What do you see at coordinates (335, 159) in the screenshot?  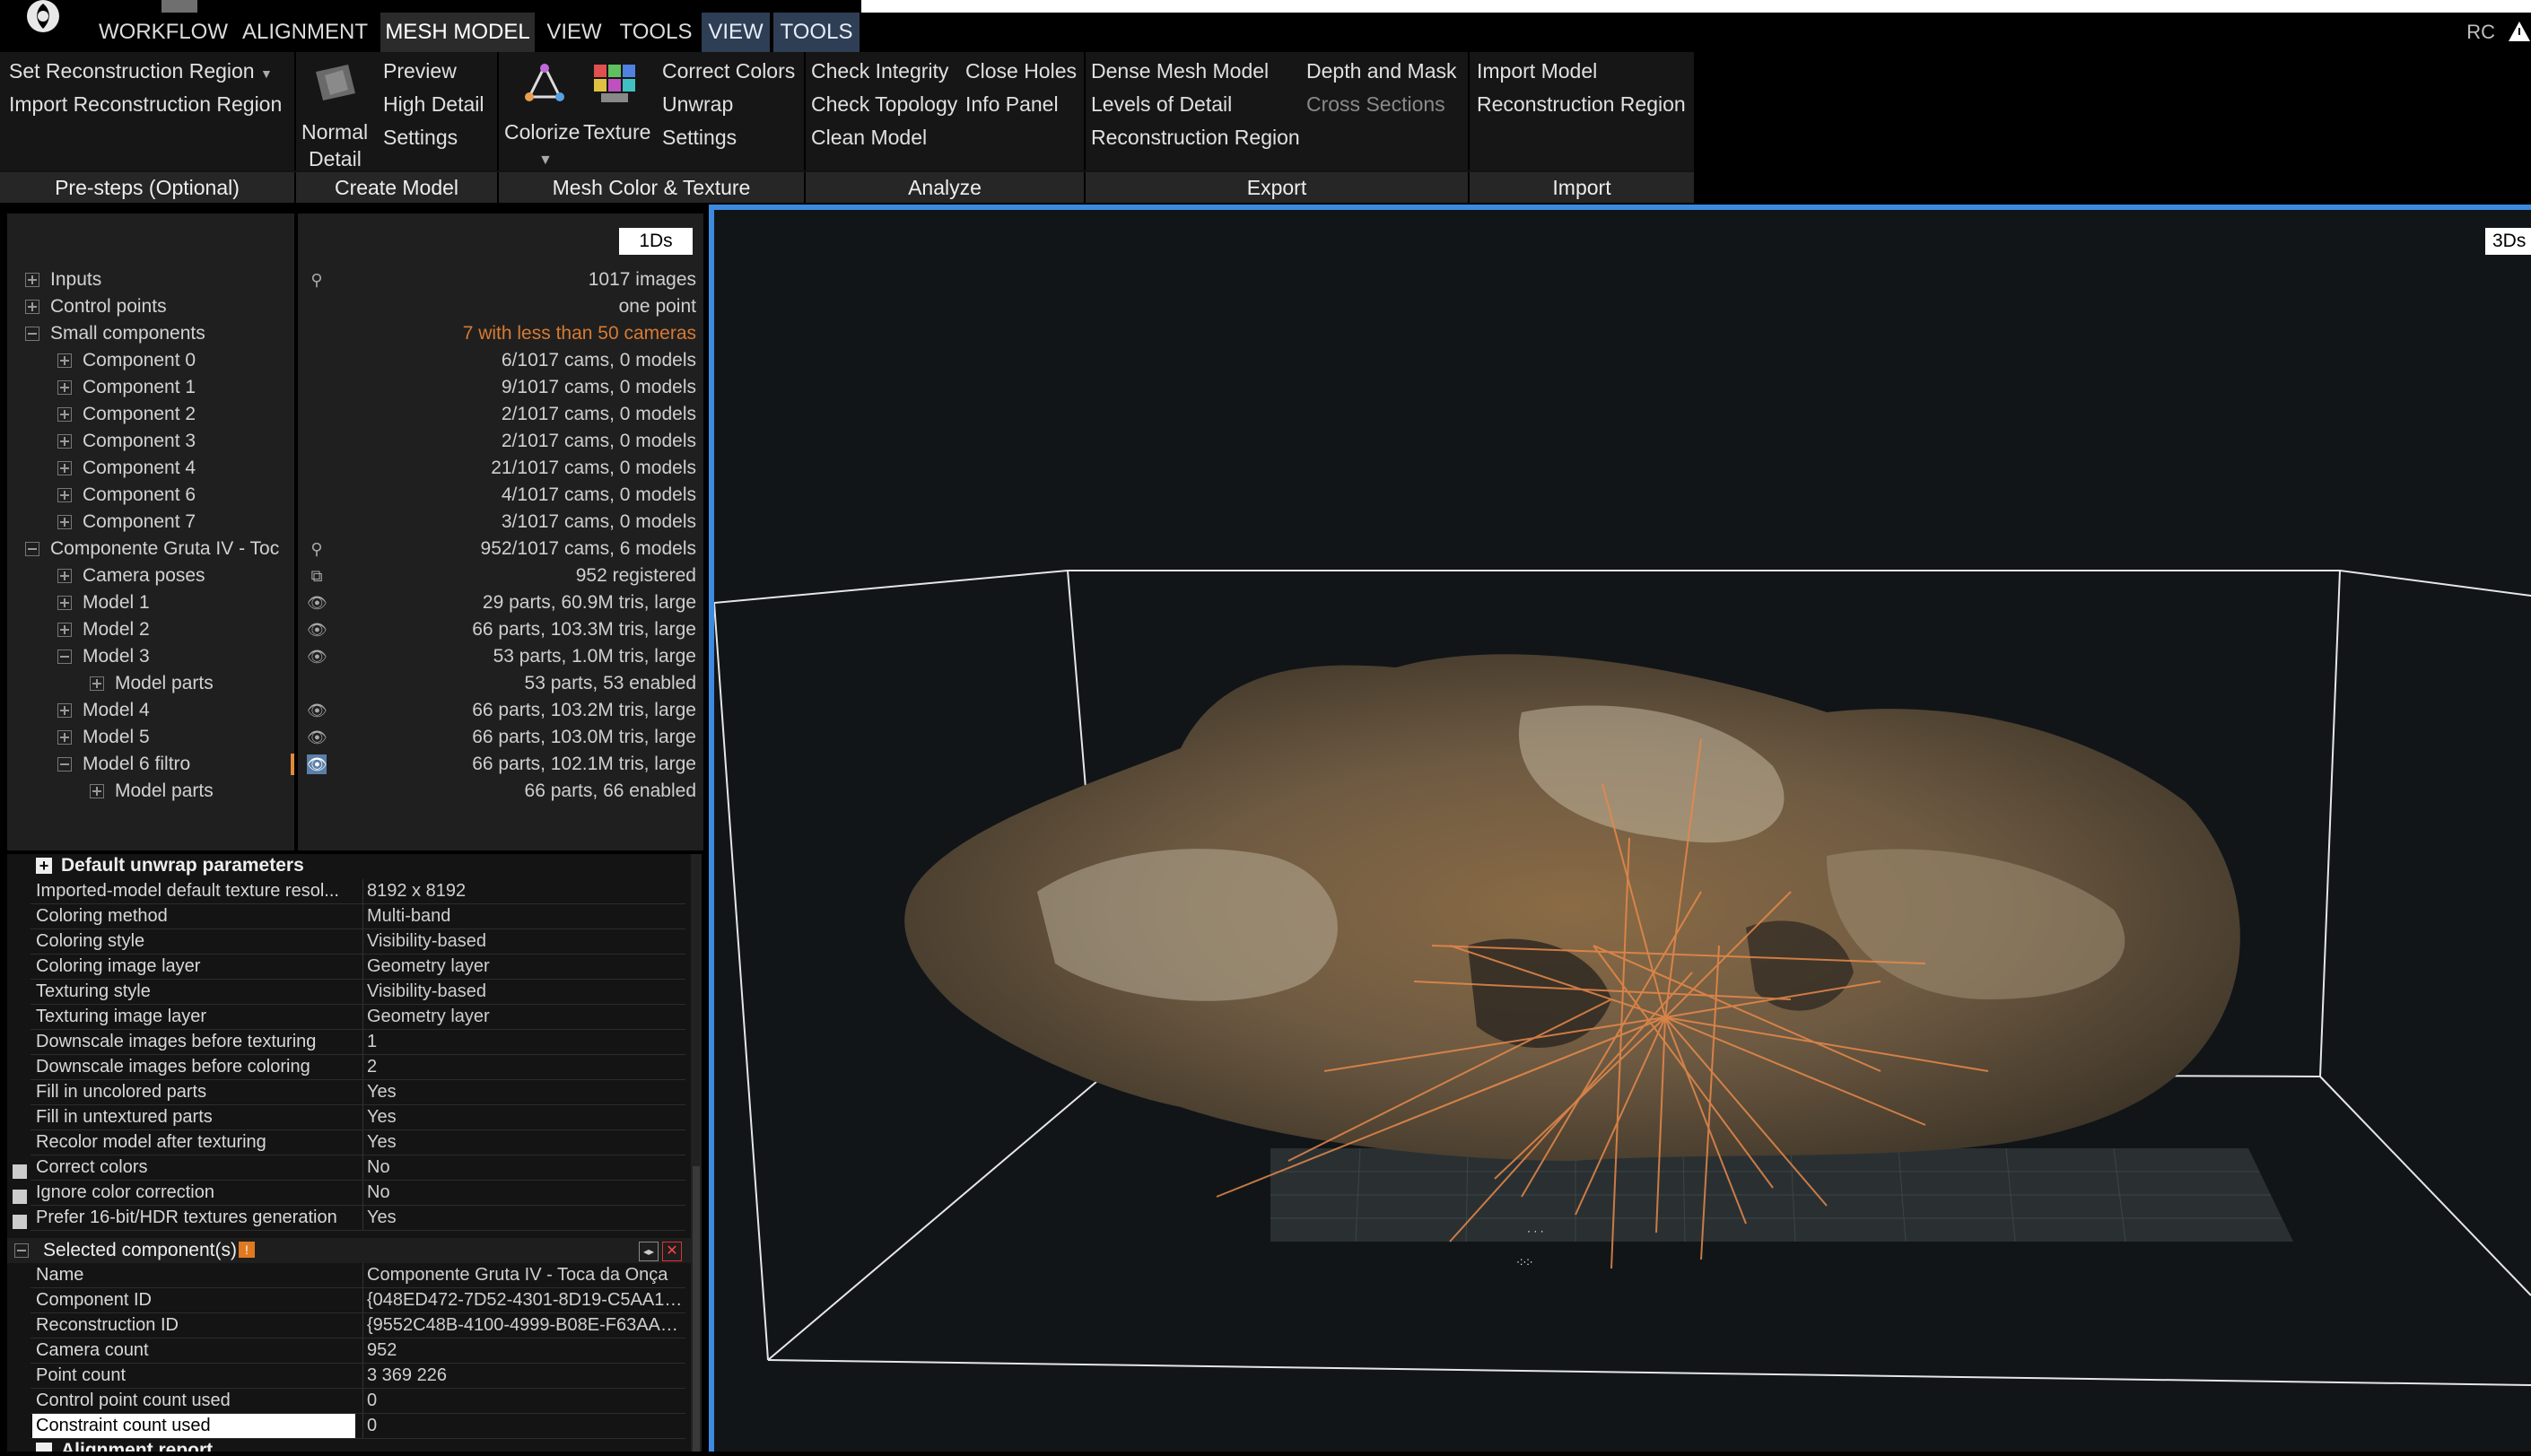 I see `detail-button: Detail` at bounding box center [335, 159].